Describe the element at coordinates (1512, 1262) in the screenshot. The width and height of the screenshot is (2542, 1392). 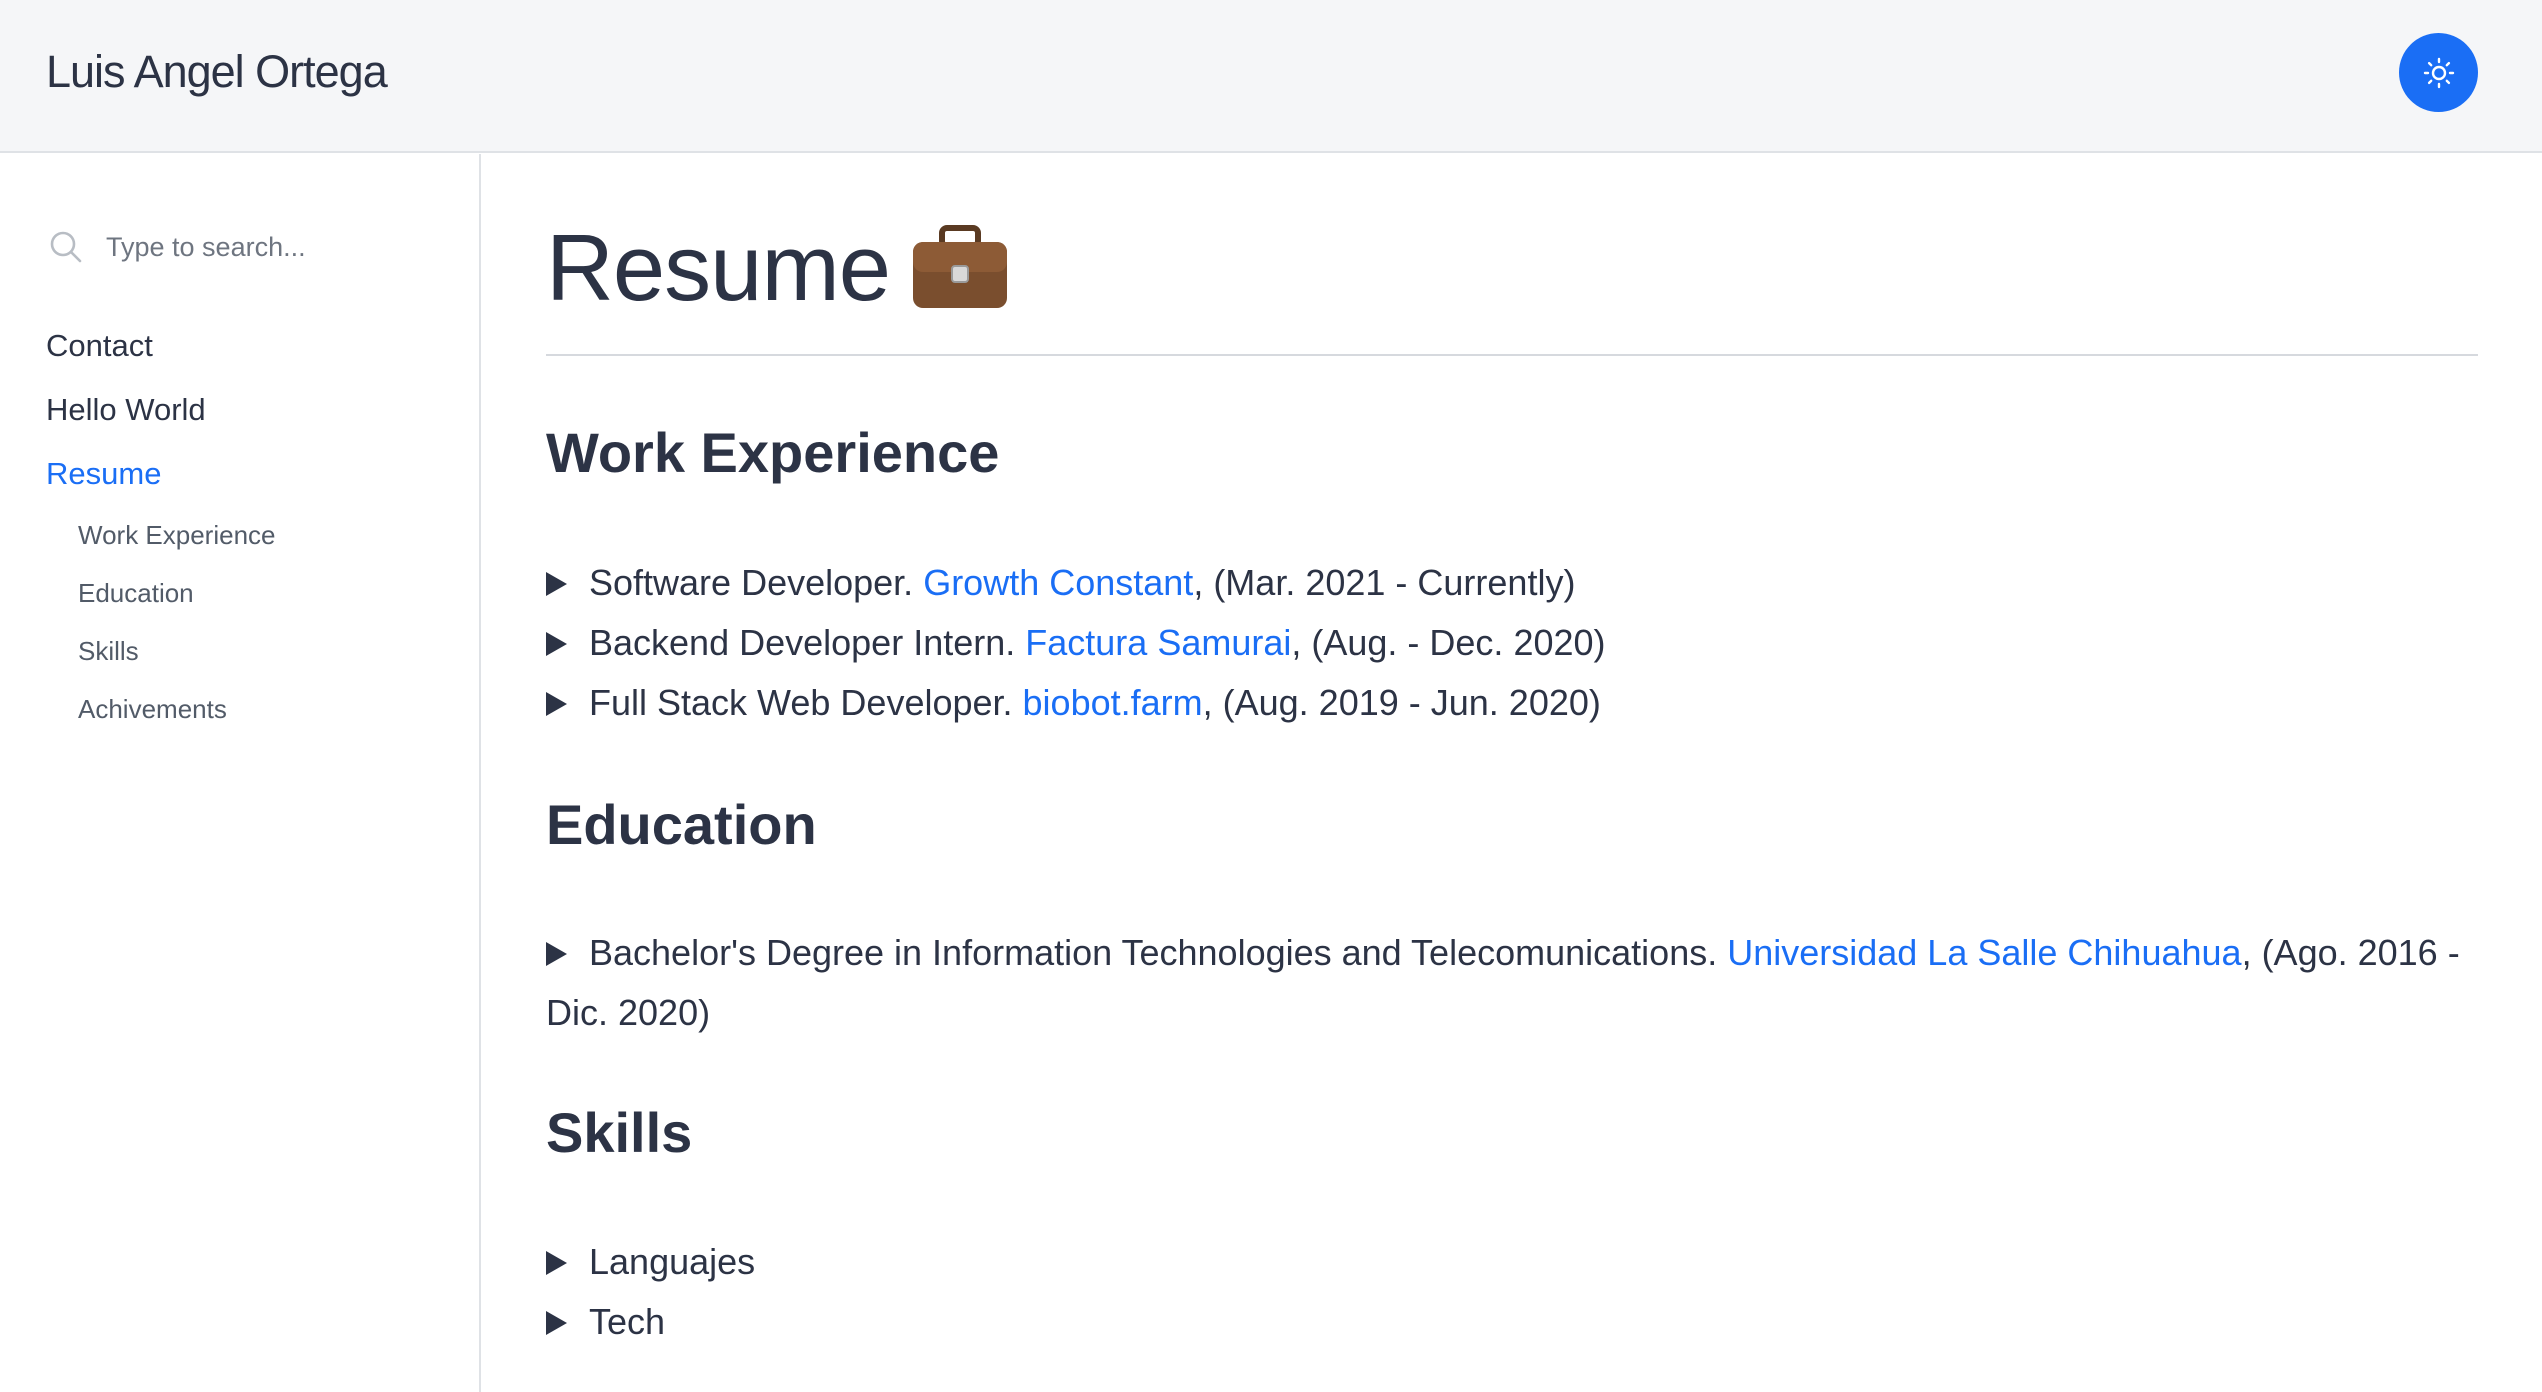
I see `skills-item-languages: Languajes` at that location.